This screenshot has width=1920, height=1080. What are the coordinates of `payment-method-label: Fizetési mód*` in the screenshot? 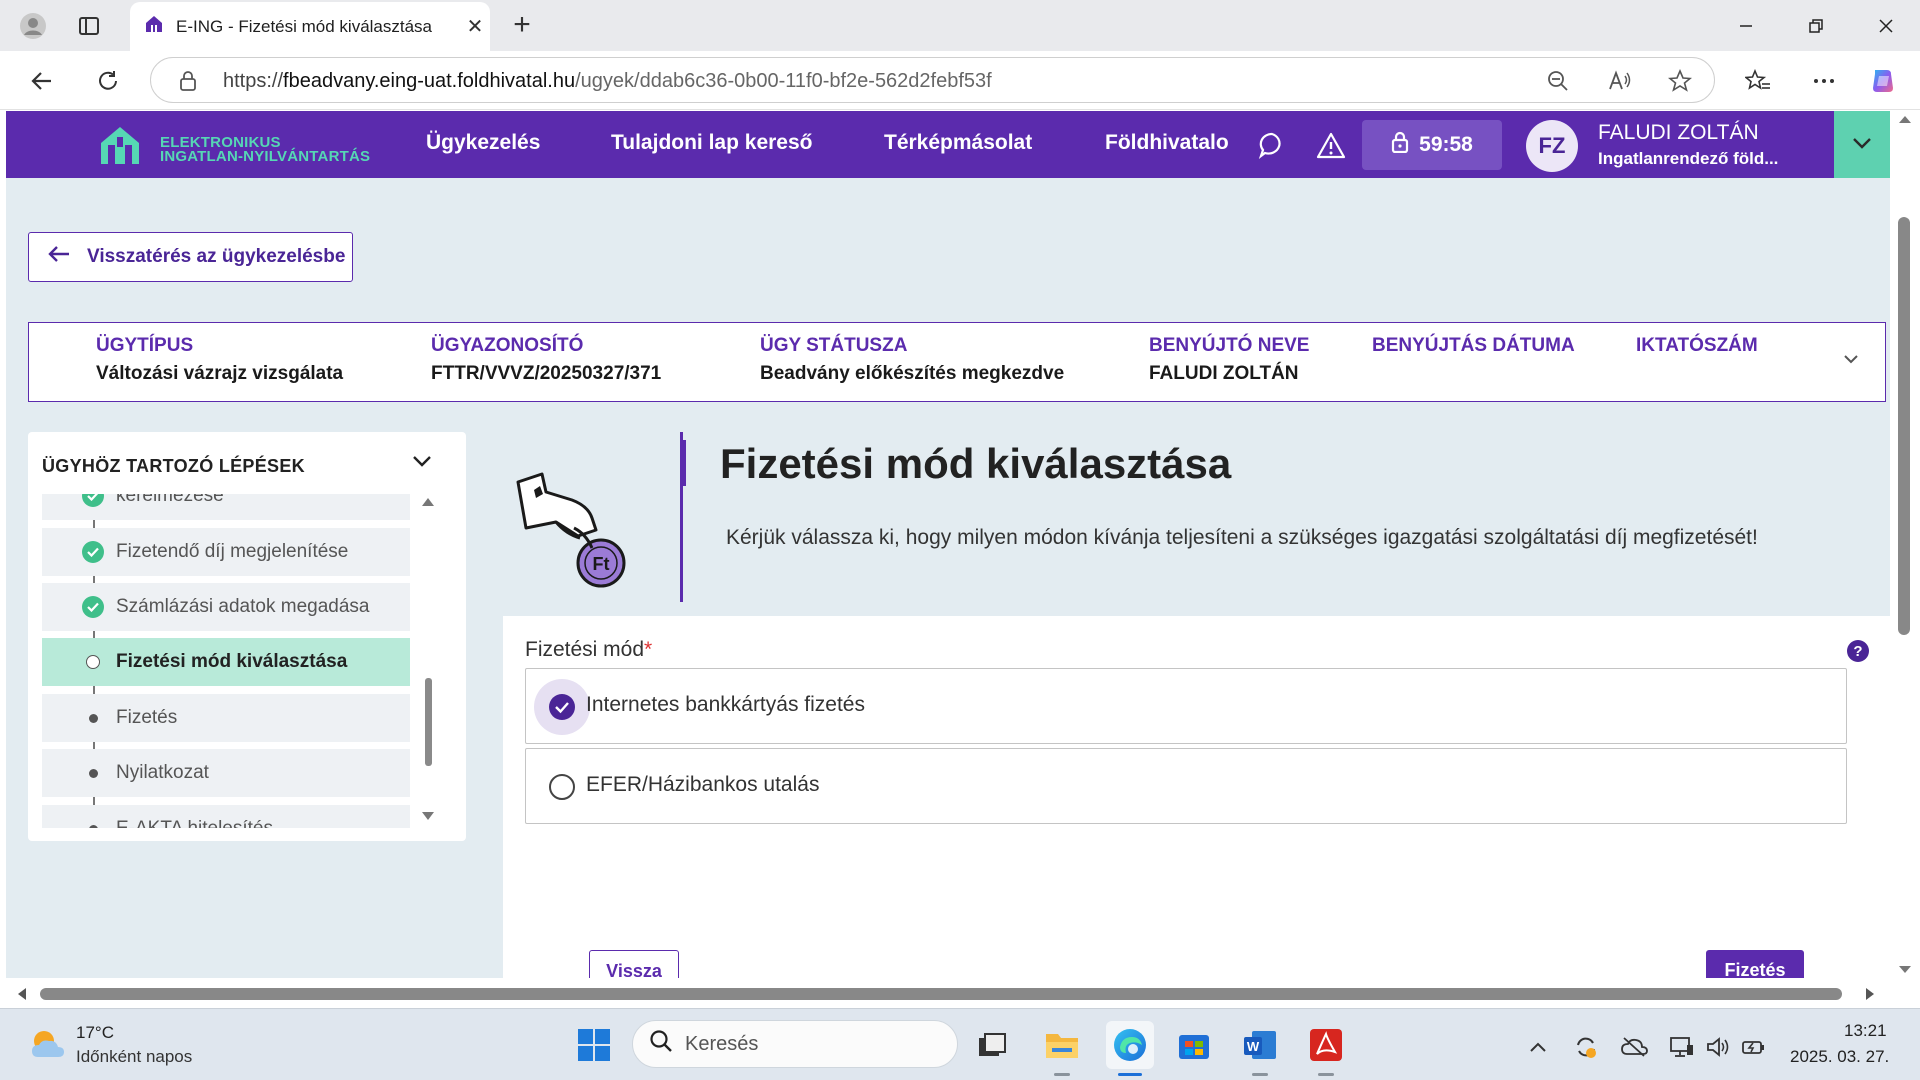 It's located at (588, 650).